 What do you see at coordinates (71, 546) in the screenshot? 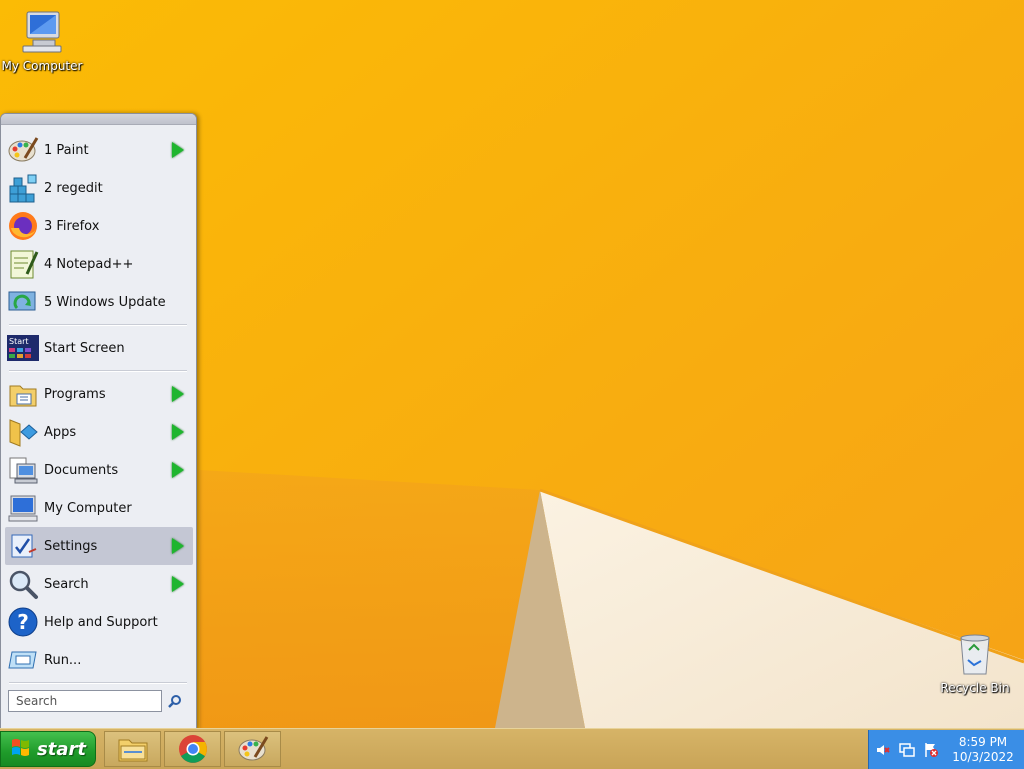
I see `menu-item-label: Settings` at bounding box center [71, 546].